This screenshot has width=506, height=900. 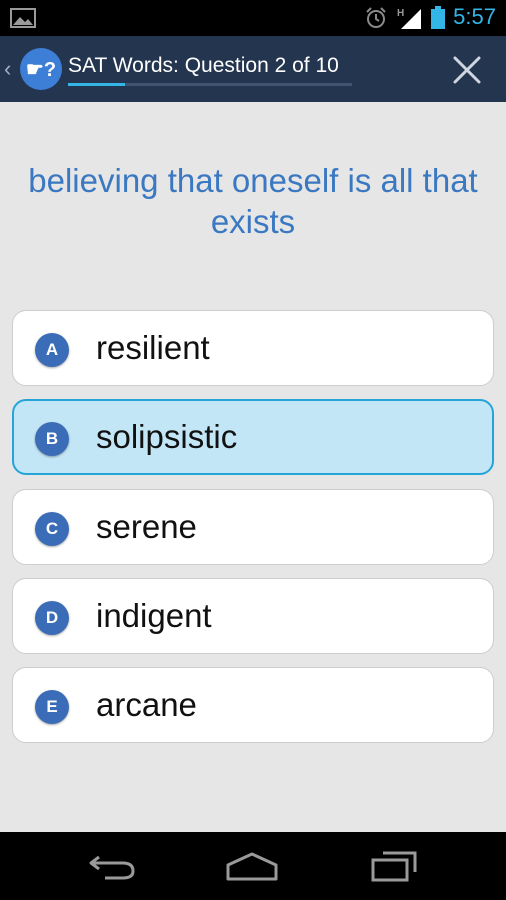 I want to click on answer-word: arcane, so click(x=146, y=704).